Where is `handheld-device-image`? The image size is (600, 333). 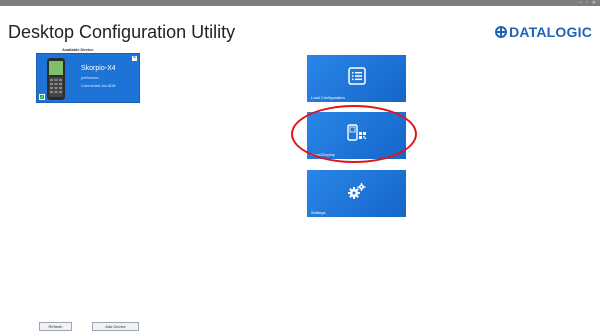 handheld-device-image is located at coordinates (56, 79).